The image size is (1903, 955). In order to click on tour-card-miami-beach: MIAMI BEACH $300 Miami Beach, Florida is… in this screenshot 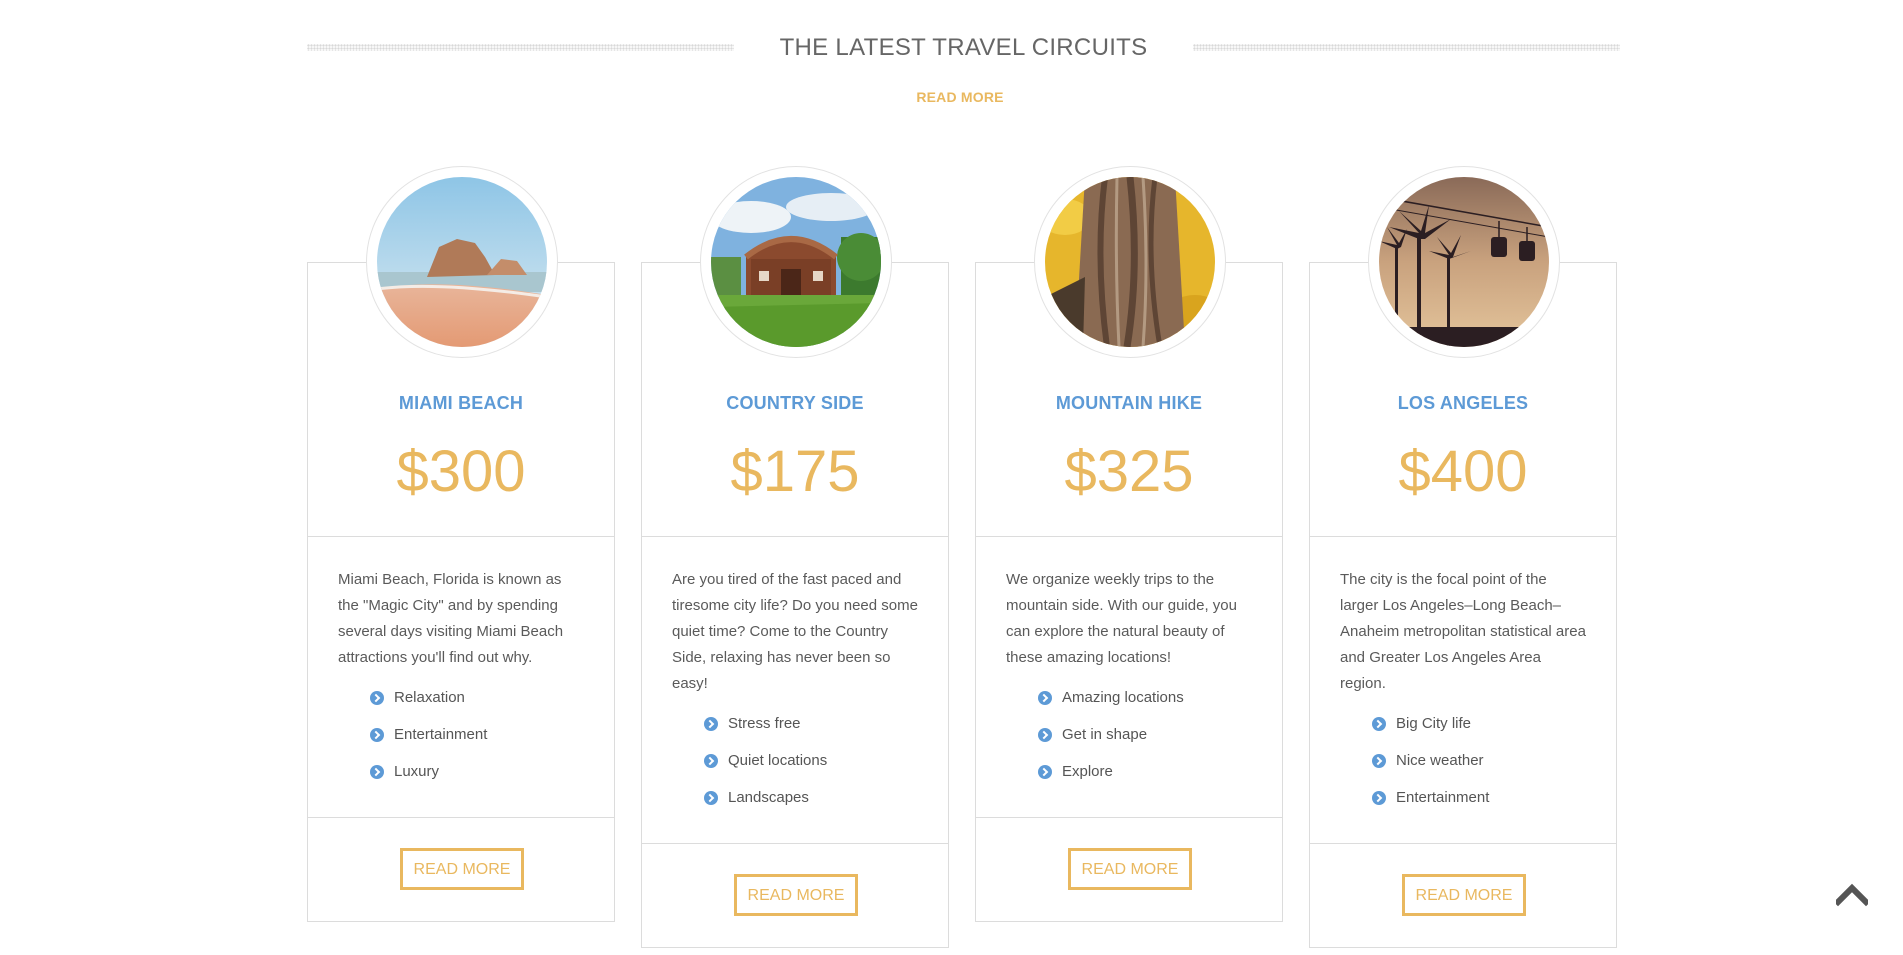, I will do `click(461, 544)`.